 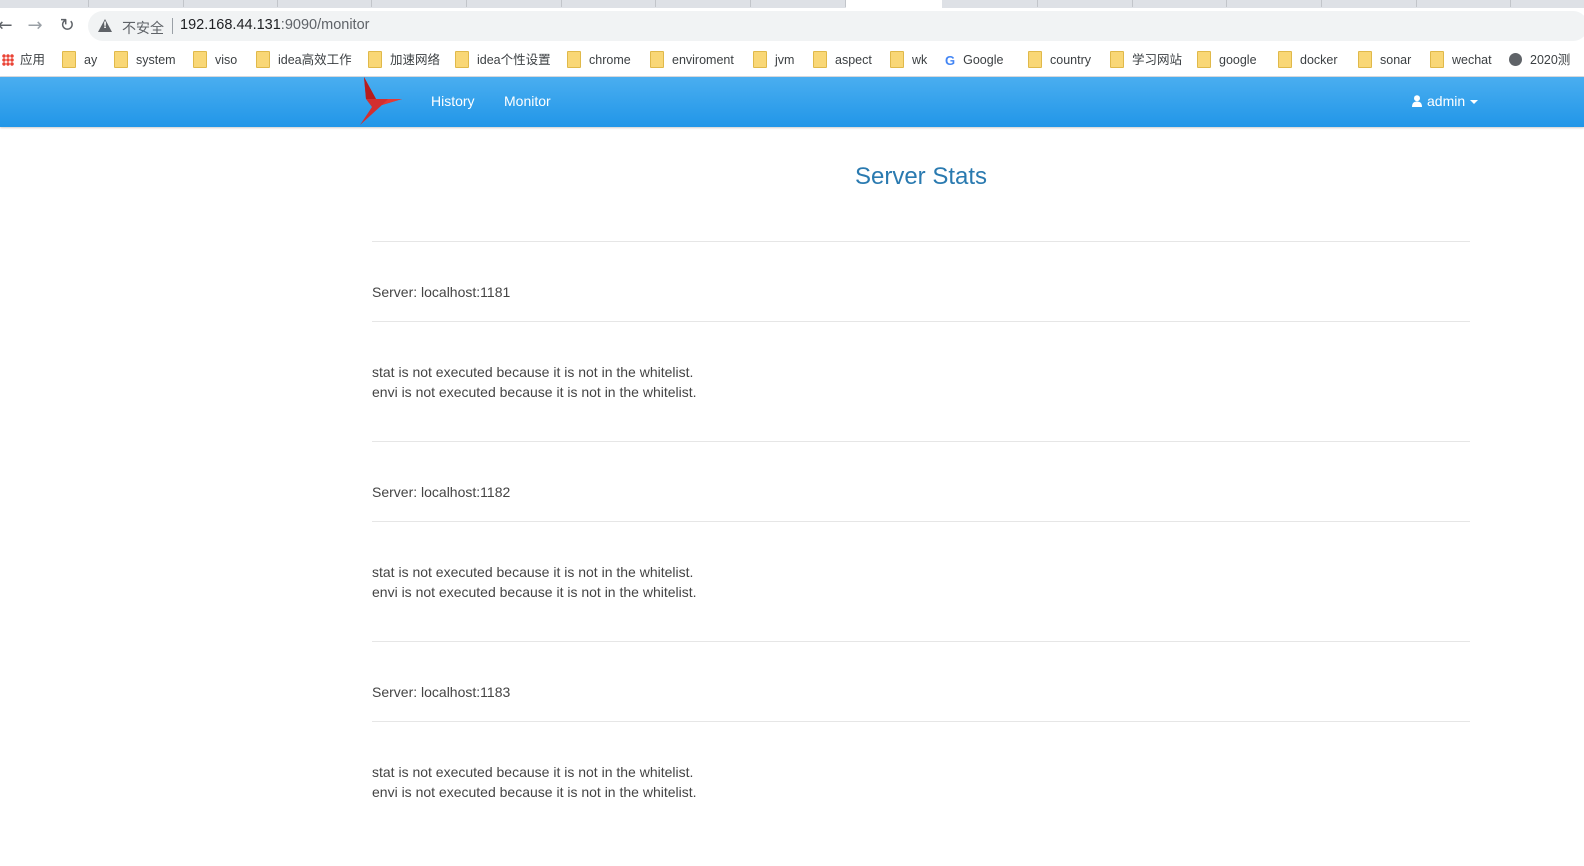 I want to click on bookmark-link: 2020测, so click(x=1539, y=60).